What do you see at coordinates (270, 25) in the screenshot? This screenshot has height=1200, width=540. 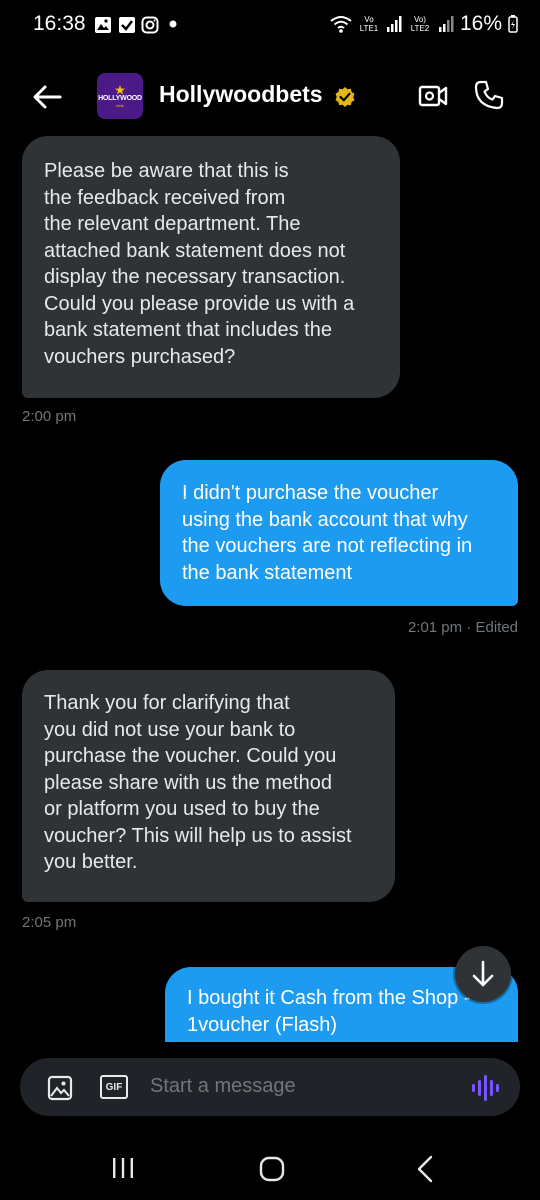 I see `status-bar: 16:38 Vo LTE1 Vo) LTE2 16%` at bounding box center [270, 25].